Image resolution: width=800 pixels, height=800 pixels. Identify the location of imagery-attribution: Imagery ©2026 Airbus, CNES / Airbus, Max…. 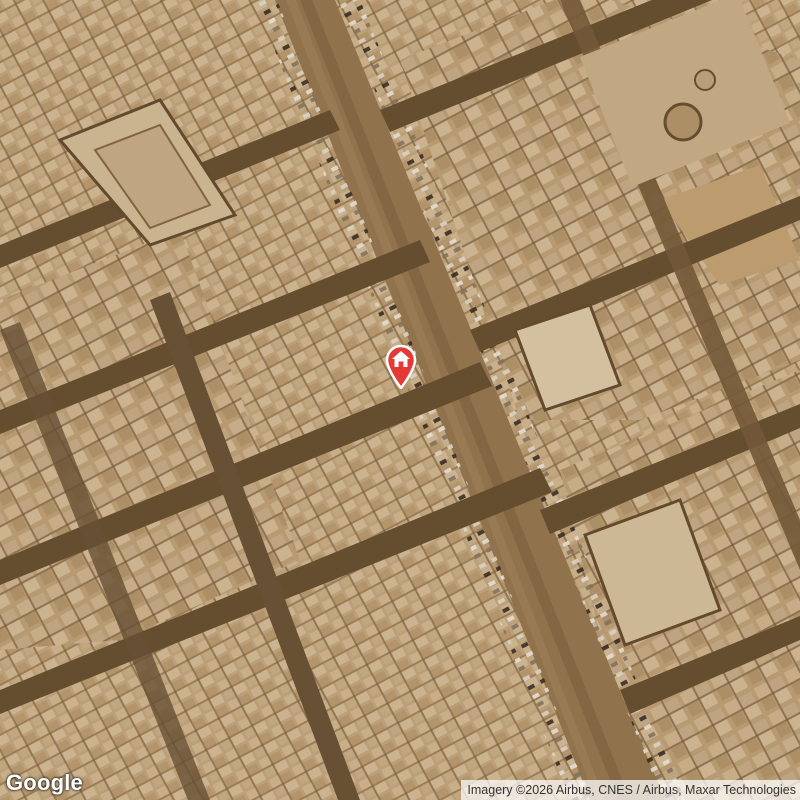
(630, 790).